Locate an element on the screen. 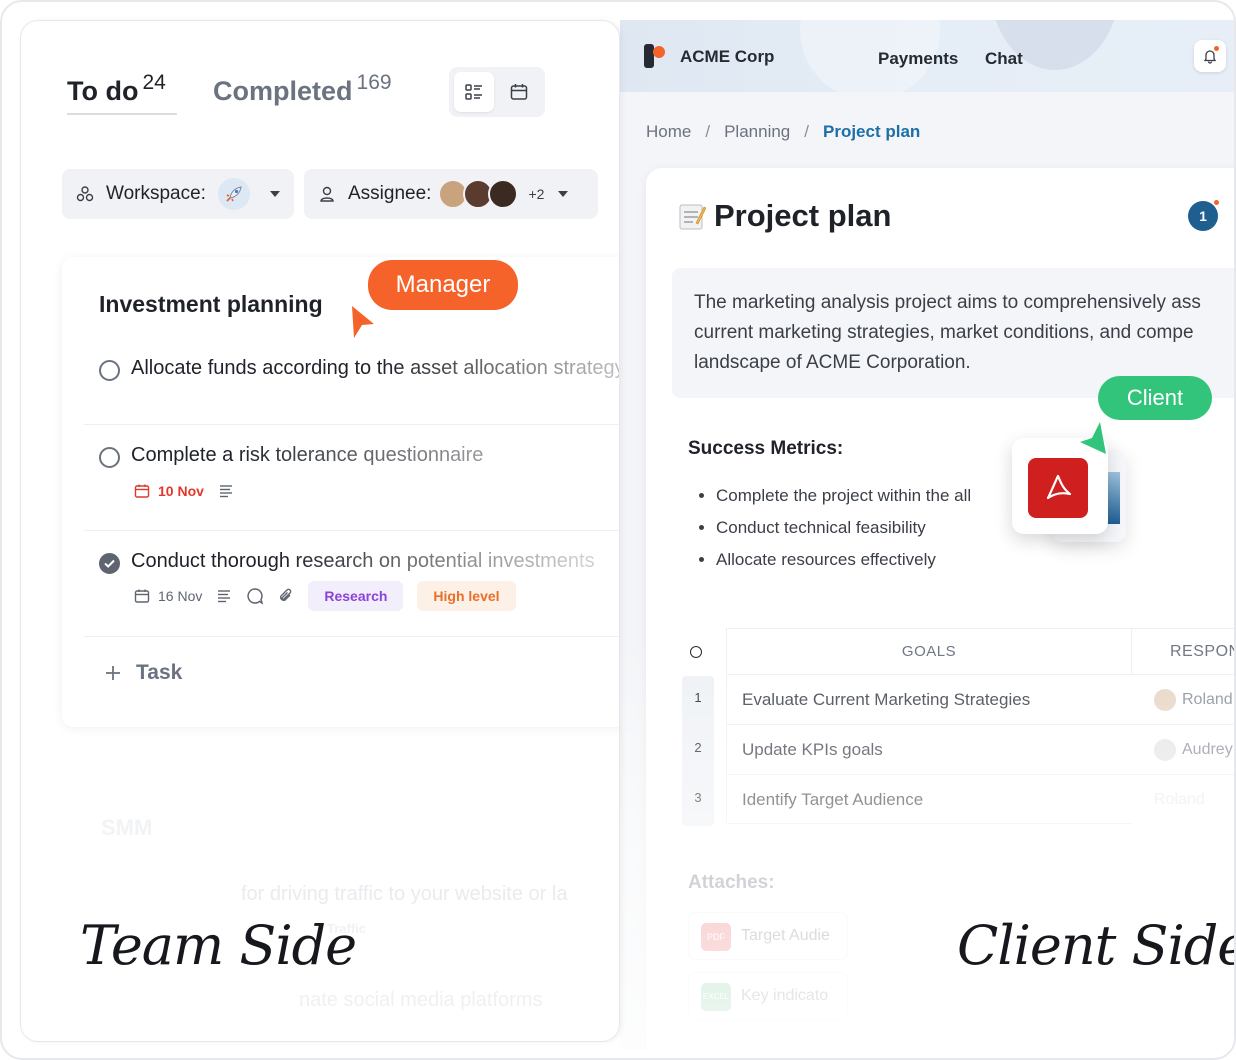 This screenshot has width=1236, height=1060. due-date-text: 10 Nov is located at coordinates (181, 491).